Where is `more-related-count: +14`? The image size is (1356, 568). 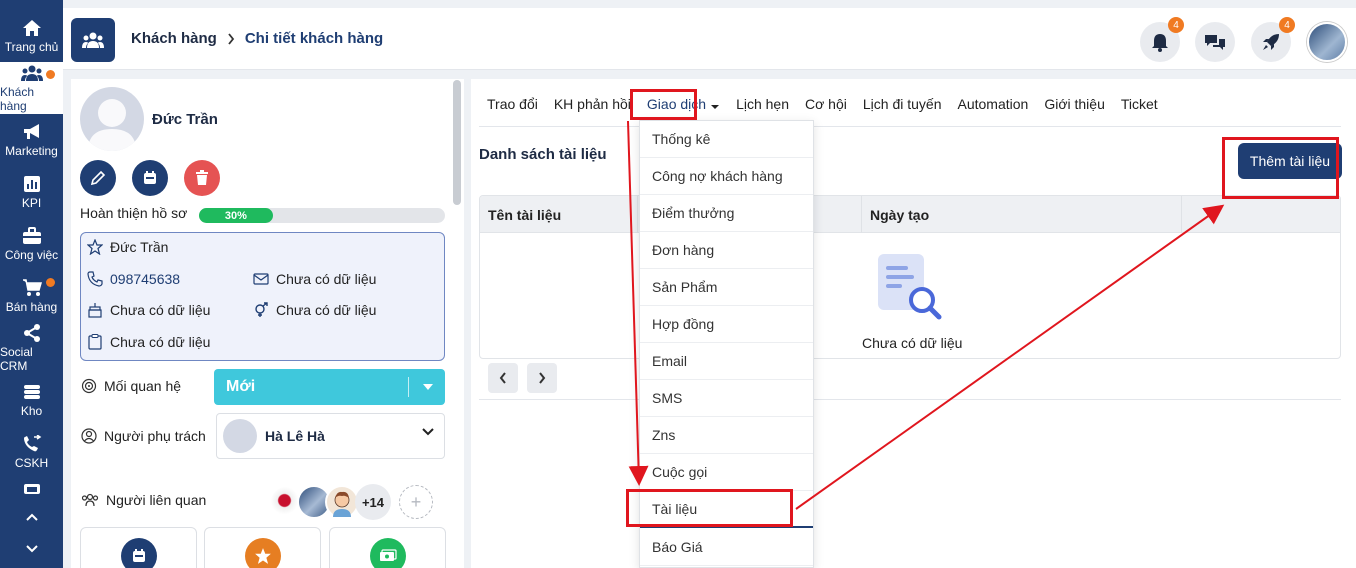 more-related-count: +14 is located at coordinates (373, 502).